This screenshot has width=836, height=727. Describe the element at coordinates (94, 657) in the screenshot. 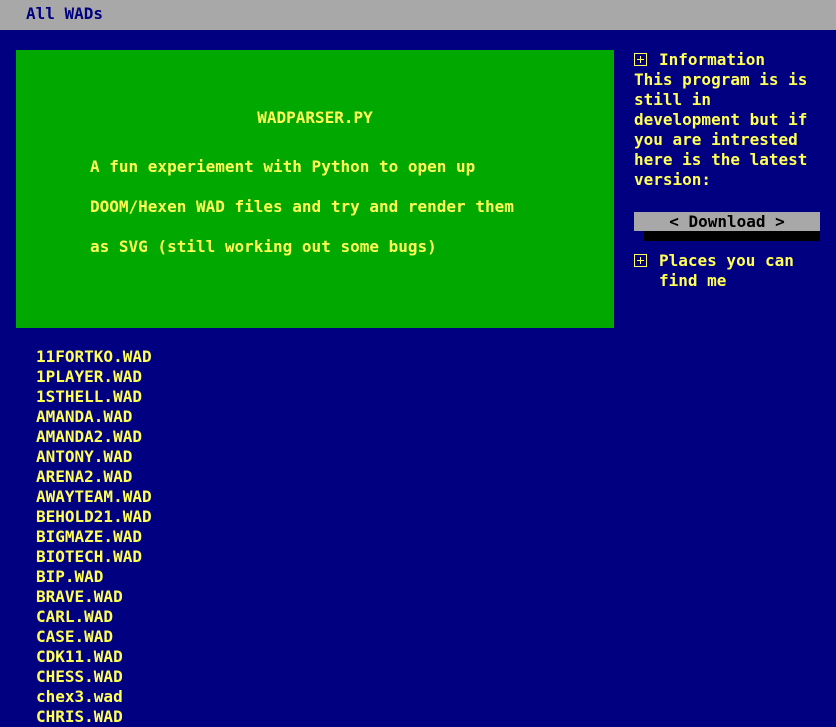

I see `wad-list-item: CDK11.WAD` at that location.